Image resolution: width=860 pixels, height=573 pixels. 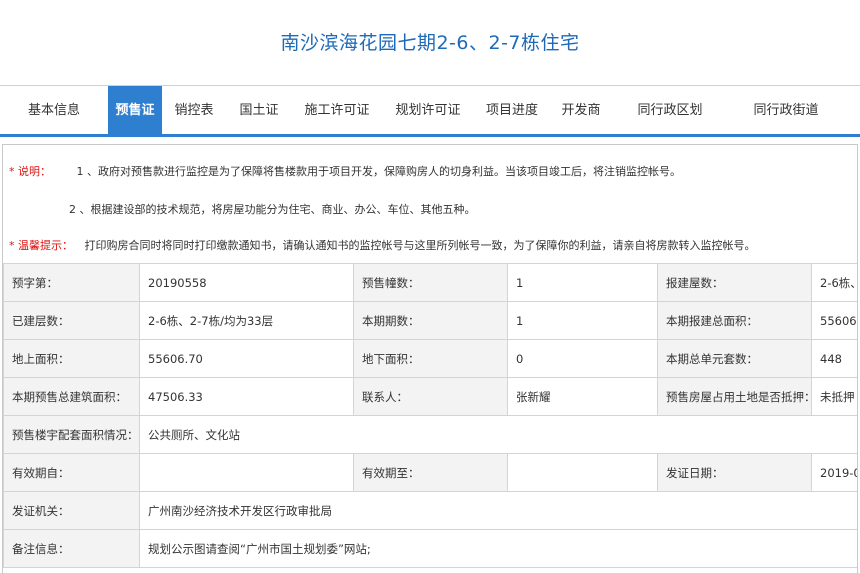 What do you see at coordinates (71, 510) in the screenshot?
I see `issuer-label: 发证机关：` at bounding box center [71, 510].